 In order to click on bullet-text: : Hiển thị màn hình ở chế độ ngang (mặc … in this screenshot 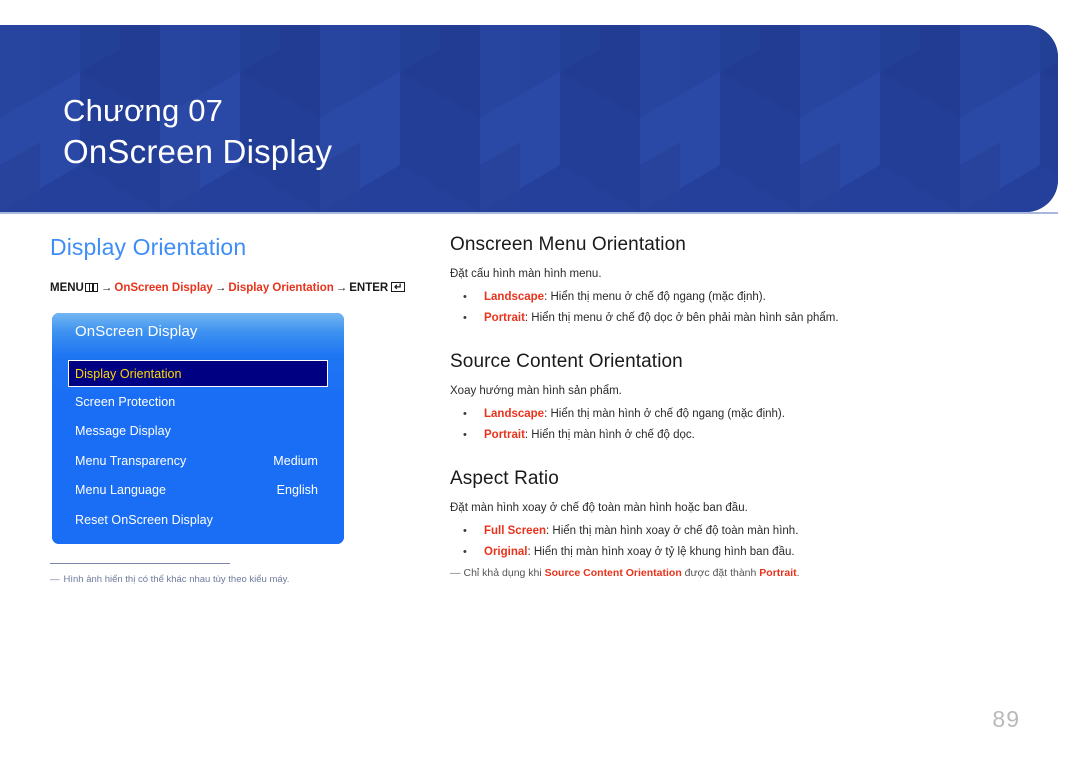, I will do `click(664, 414)`.